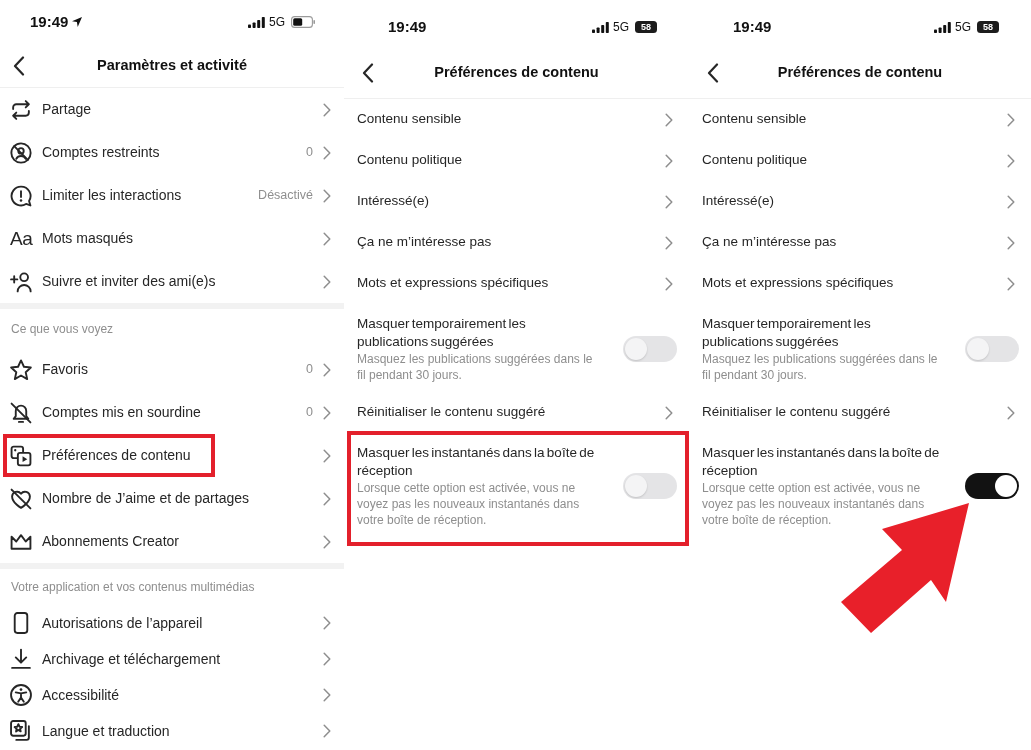  I want to click on accessibility-icon, so click(21, 695).